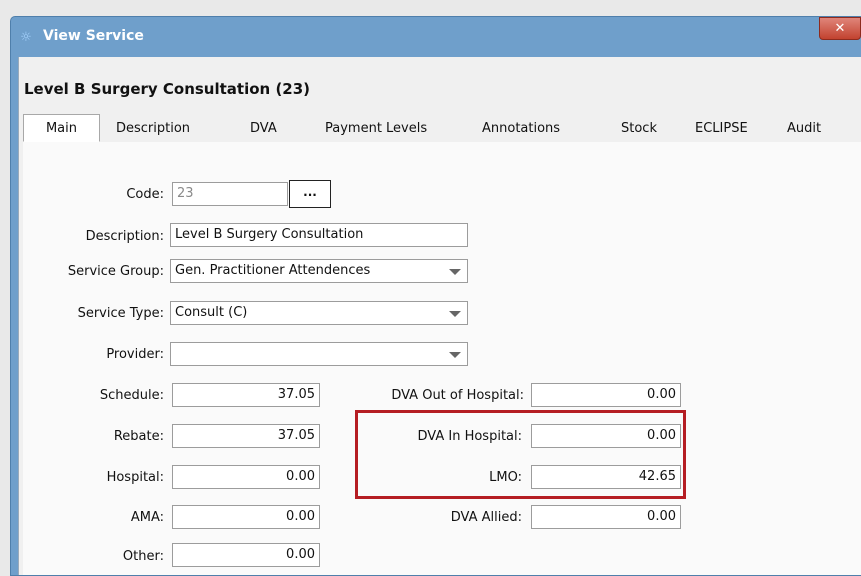  Describe the element at coordinates (319, 354) in the screenshot. I see `provider-select` at that location.